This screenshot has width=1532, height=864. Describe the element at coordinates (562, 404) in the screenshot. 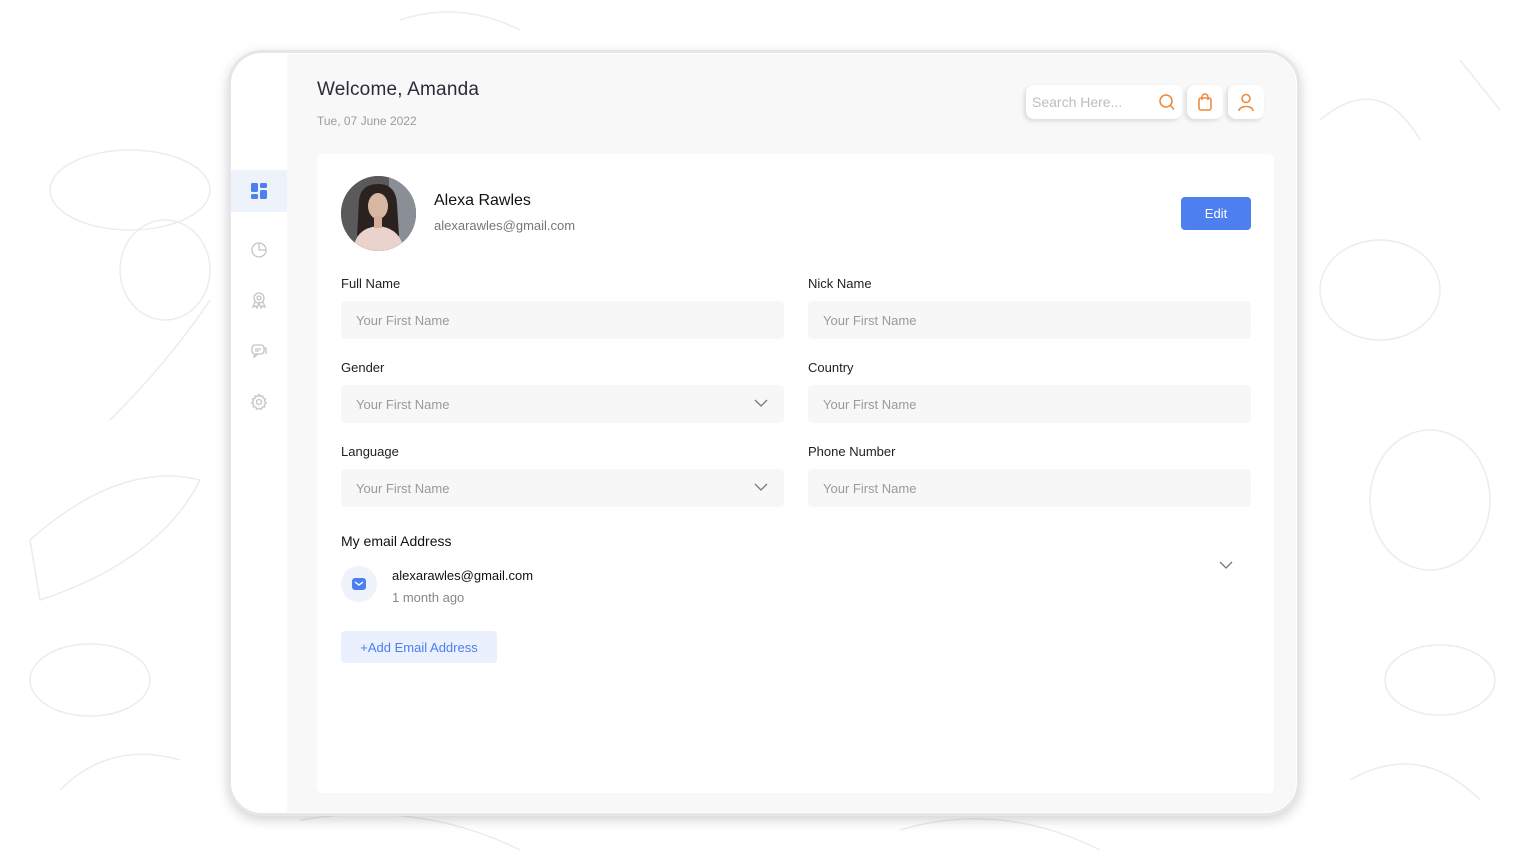

I see `gender-select: Your First Name` at that location.